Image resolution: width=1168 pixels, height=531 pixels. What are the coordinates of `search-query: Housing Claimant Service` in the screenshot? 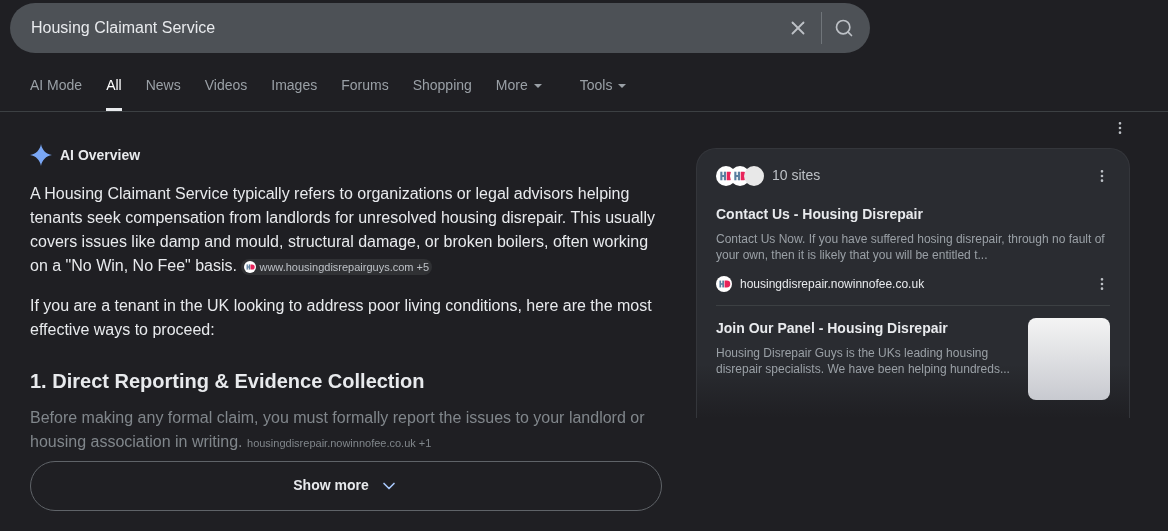 It's located at (124, 28).